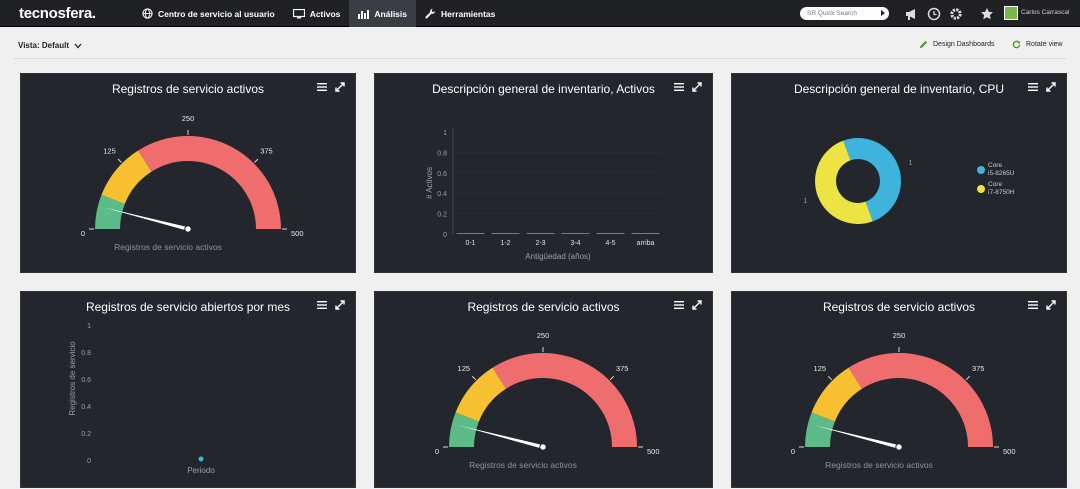  I want to click on nav-item-herramientas: Herramientas, so click(460, 13).